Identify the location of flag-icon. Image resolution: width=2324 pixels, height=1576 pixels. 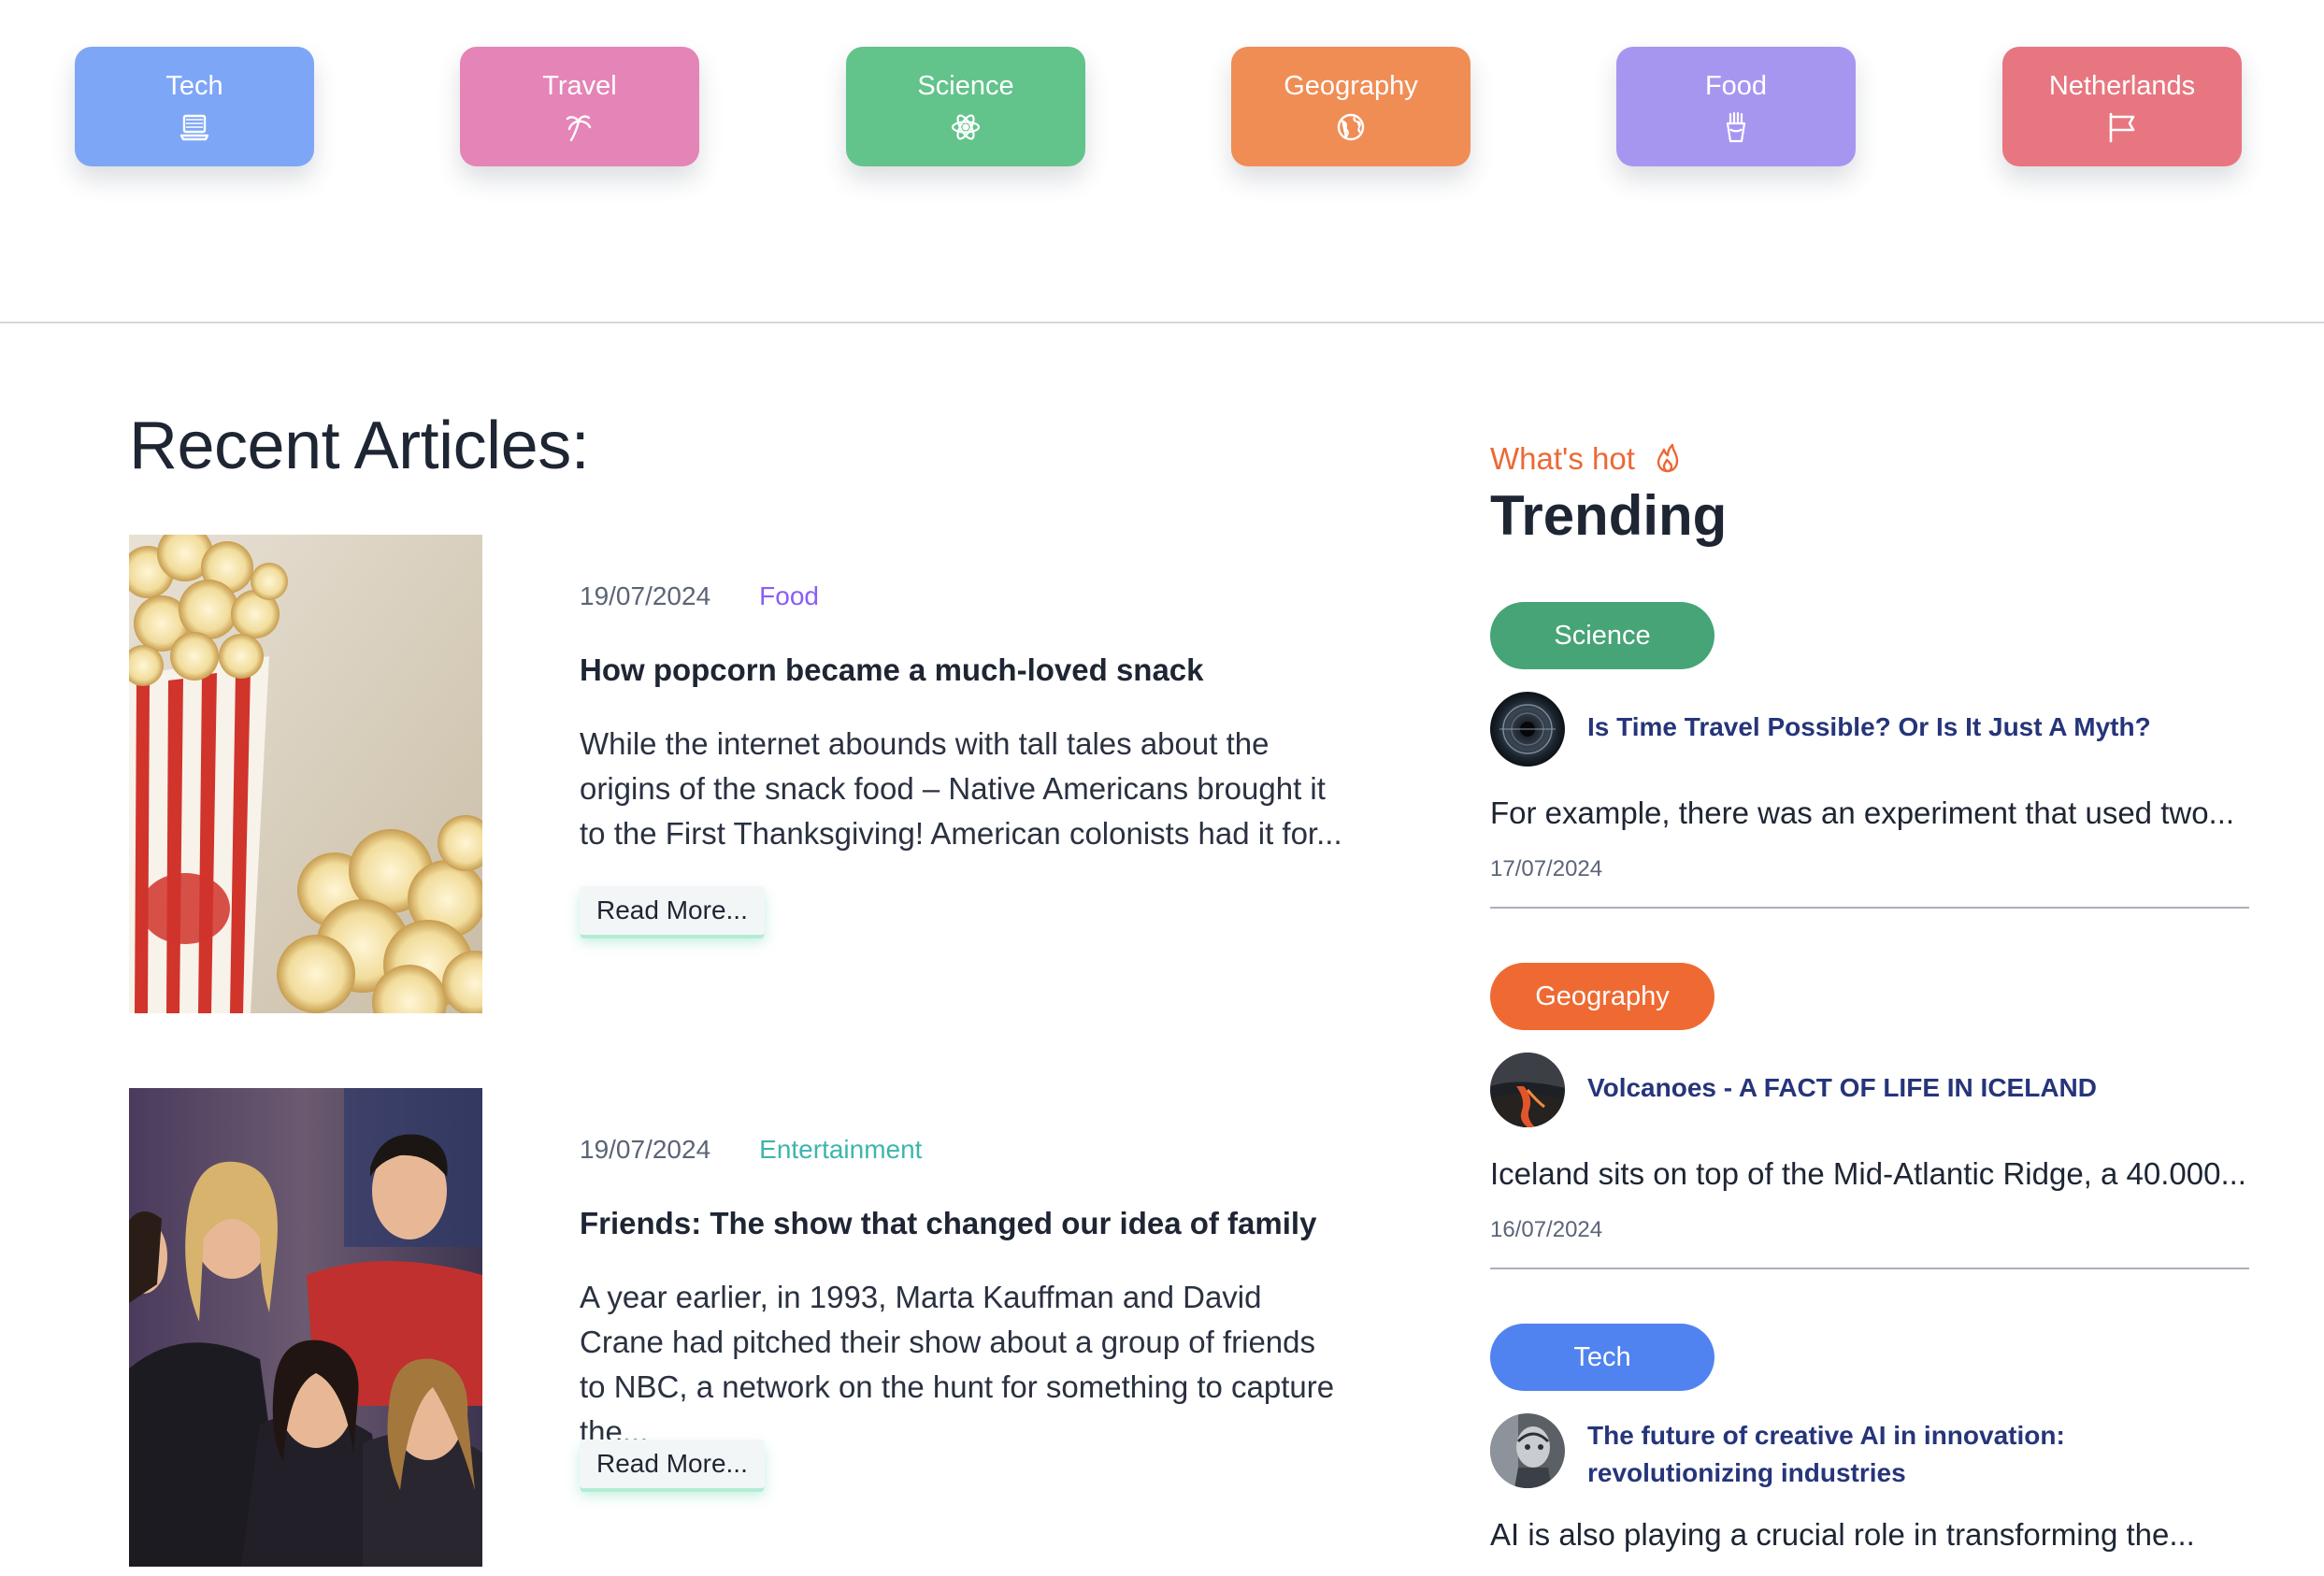
(2122, 127).